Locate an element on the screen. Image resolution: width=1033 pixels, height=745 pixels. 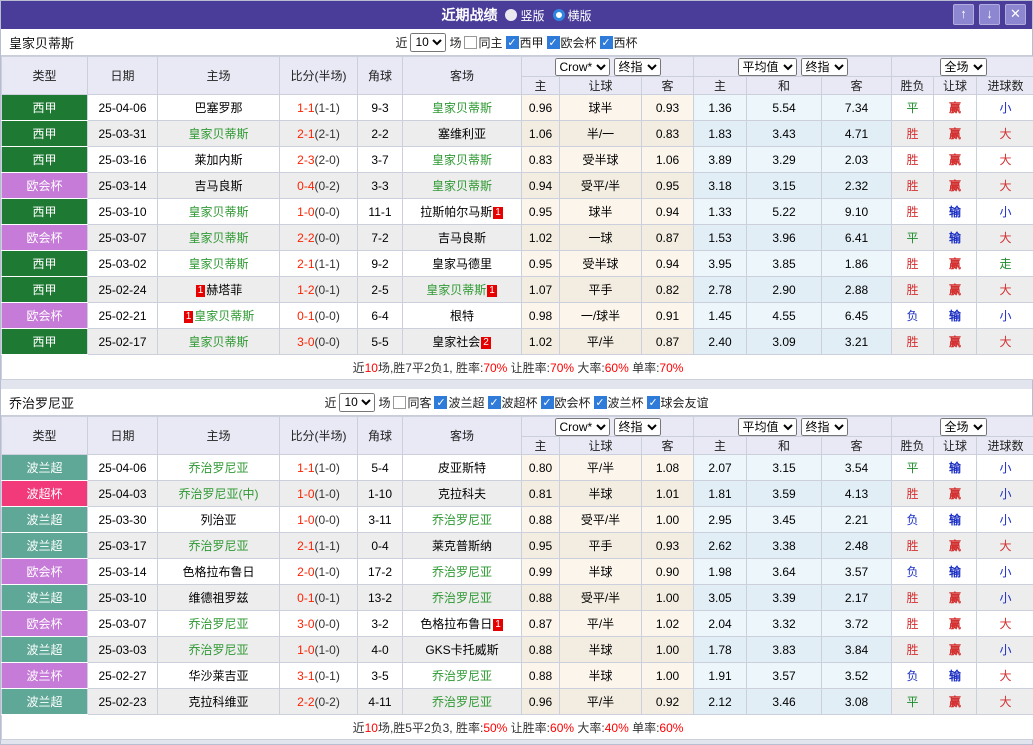
match-date: 25-03-30 is located at coordinates (123, 520).